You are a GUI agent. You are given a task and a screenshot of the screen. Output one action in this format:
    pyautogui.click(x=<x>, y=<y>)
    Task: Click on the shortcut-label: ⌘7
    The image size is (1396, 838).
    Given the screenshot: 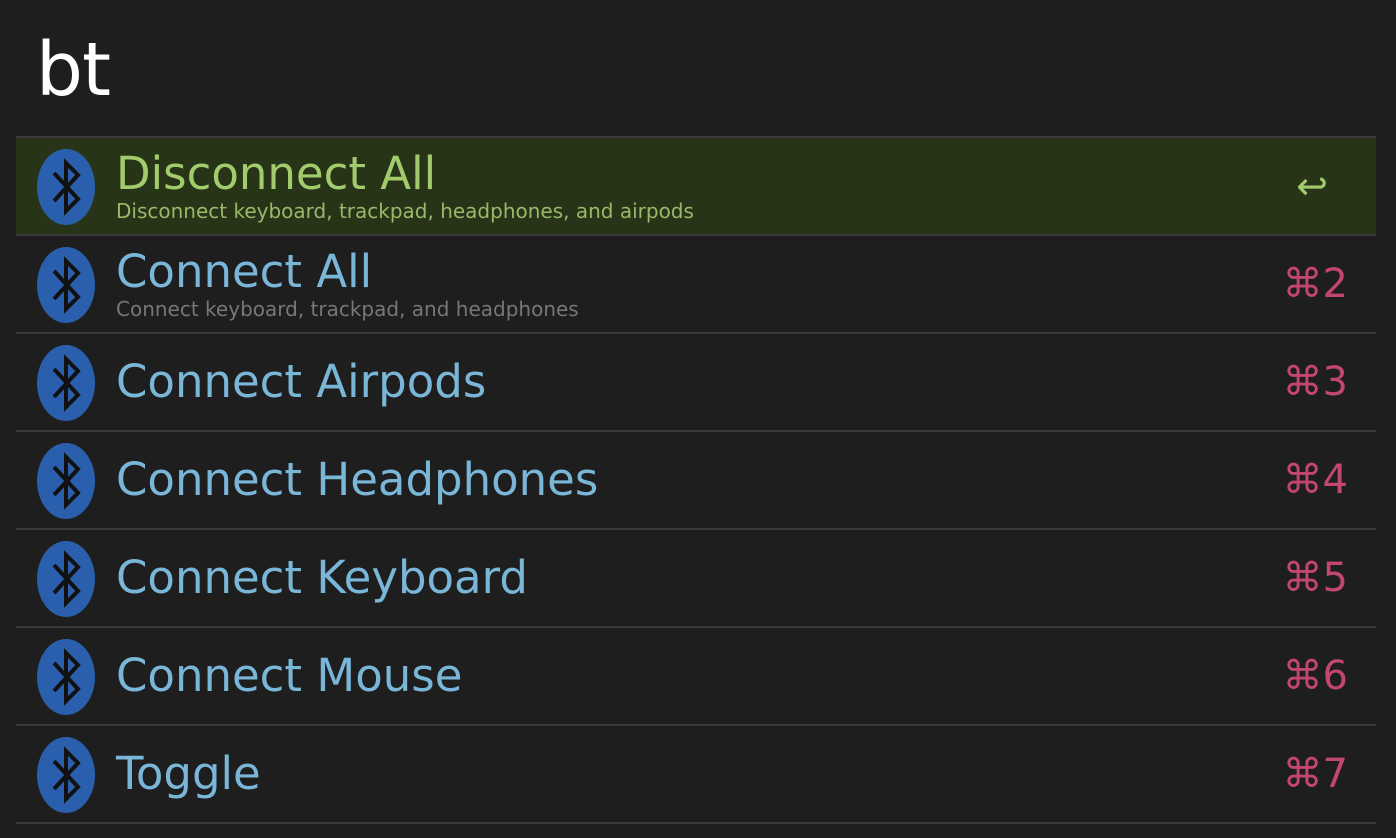 What is the action you would take?
    pyautogui.click(x=1315, y=774)
    